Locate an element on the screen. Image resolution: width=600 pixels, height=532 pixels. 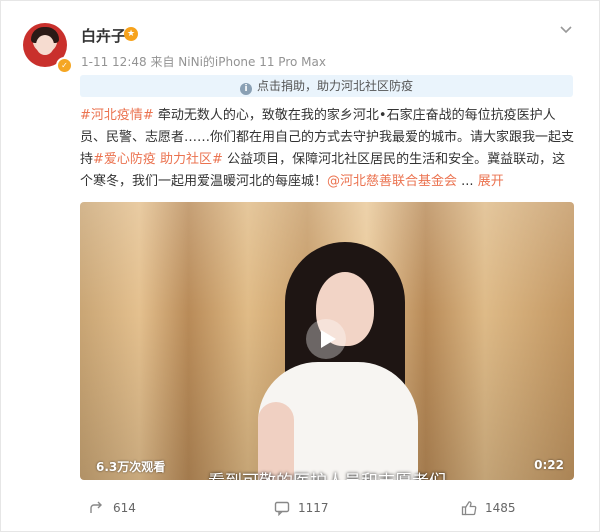
play-icon is located at coordinates (326, 339).